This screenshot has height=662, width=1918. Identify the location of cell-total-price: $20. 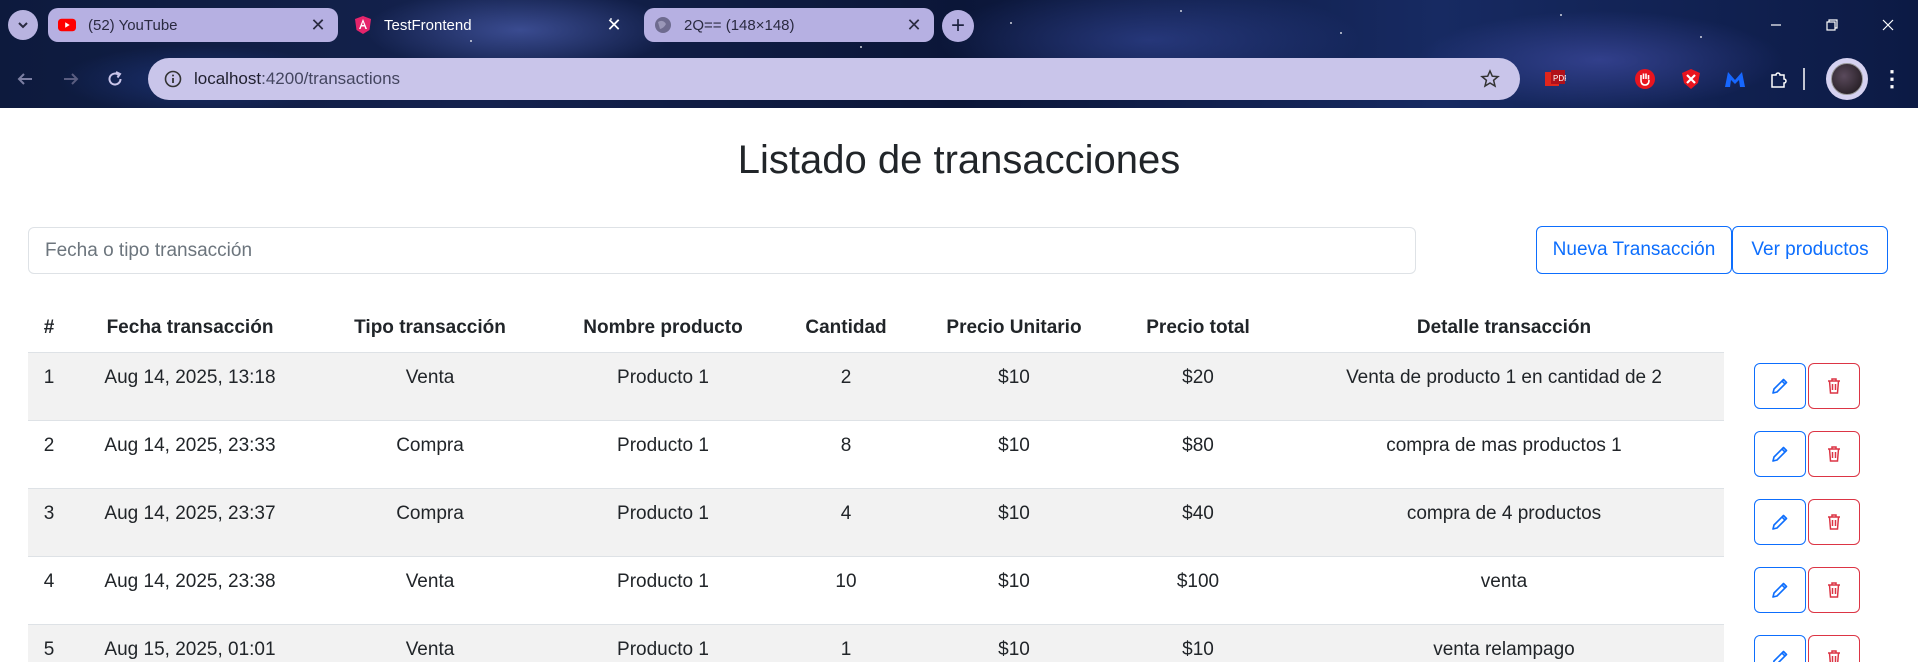
(1198, 377).